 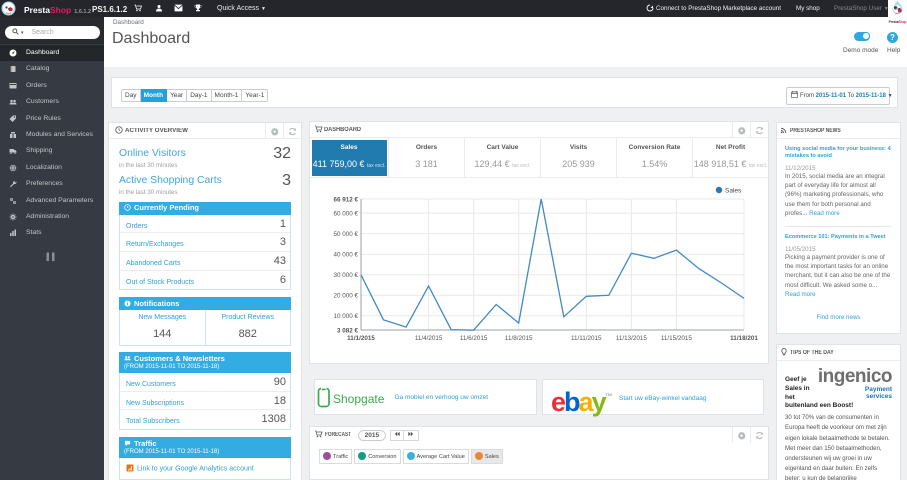 I want to click on svg-text: 11/15/2015, so click(x=677, y=338).